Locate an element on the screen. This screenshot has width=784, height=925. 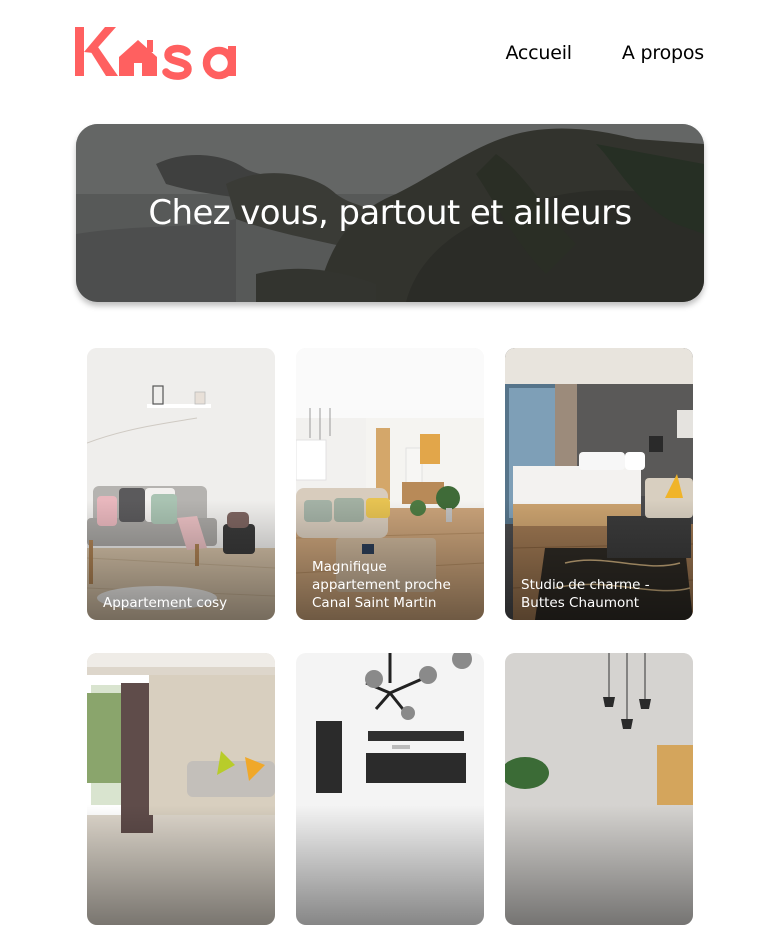
listing-card: Studio de charme - Buttes Chaumont is located at coordinates (599, 484).